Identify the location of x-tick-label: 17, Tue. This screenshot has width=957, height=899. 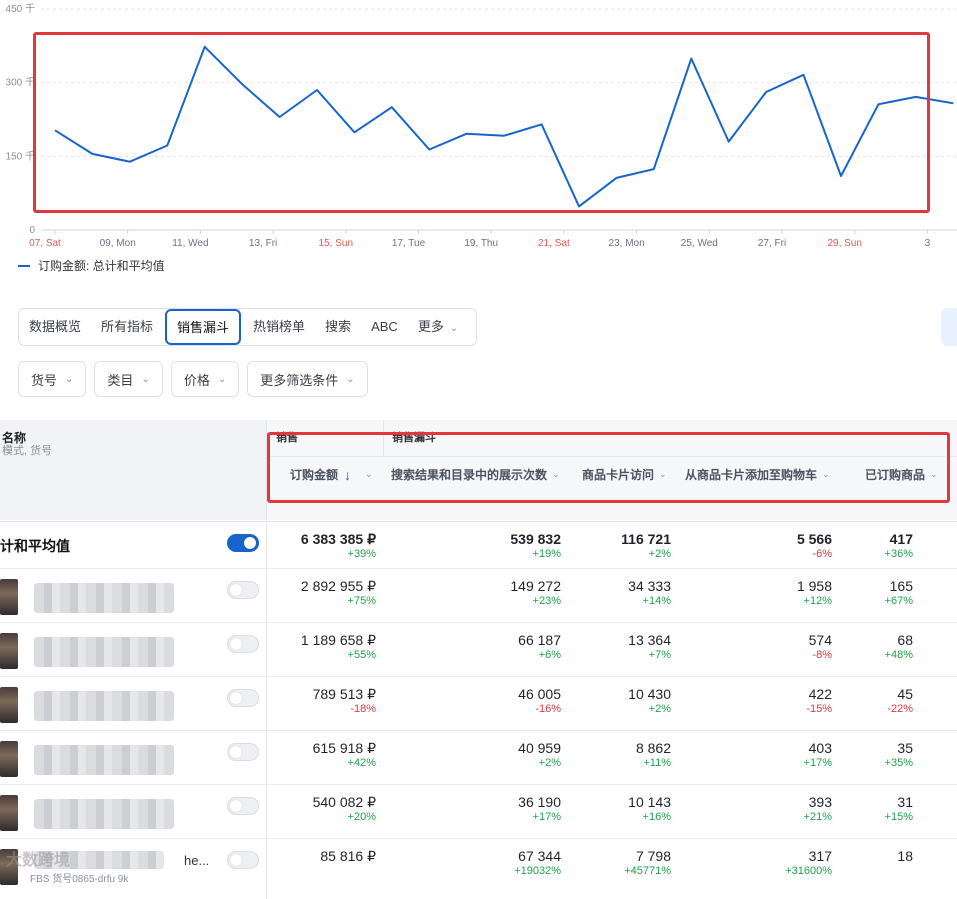
(409, 243).